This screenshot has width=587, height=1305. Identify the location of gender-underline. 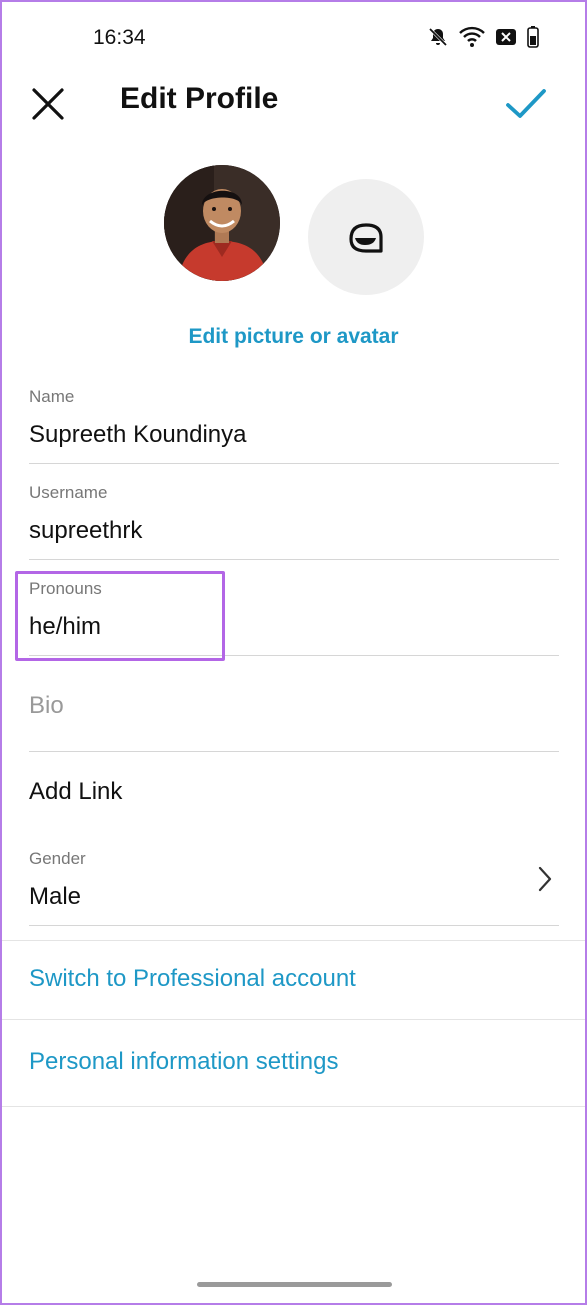
(294, 925).